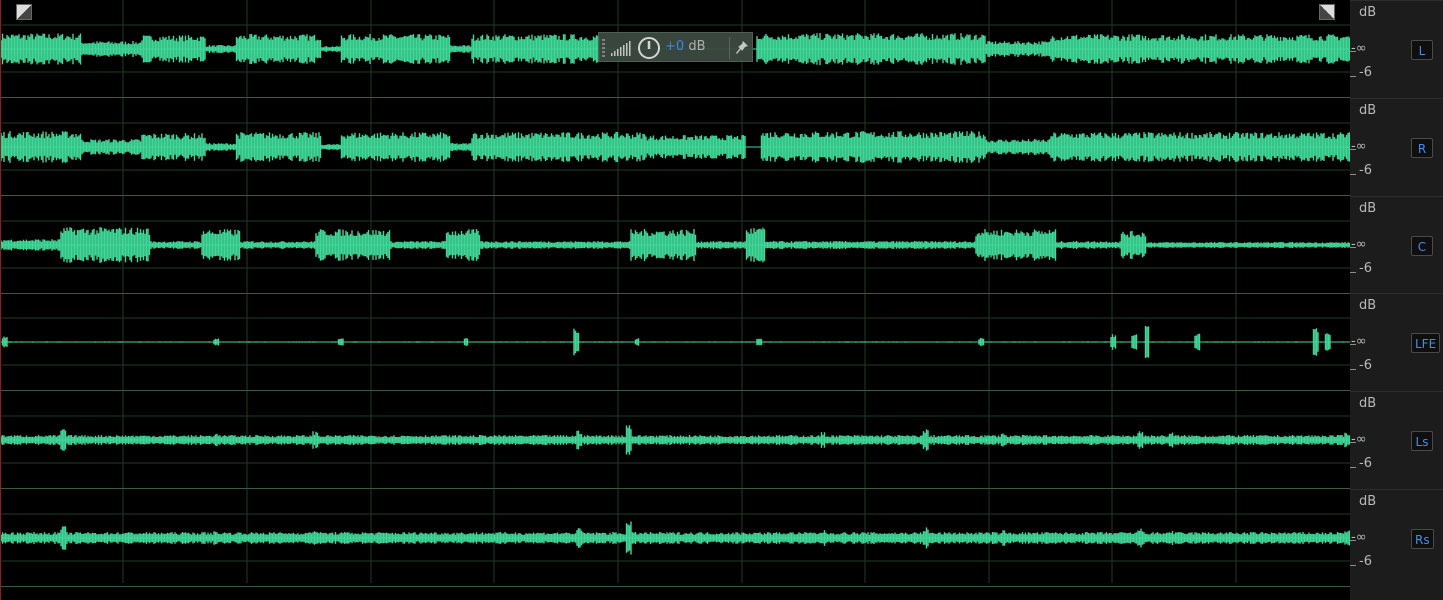 The image size is (1443, 600). I want to click on waveform-c, so click(675, 245).